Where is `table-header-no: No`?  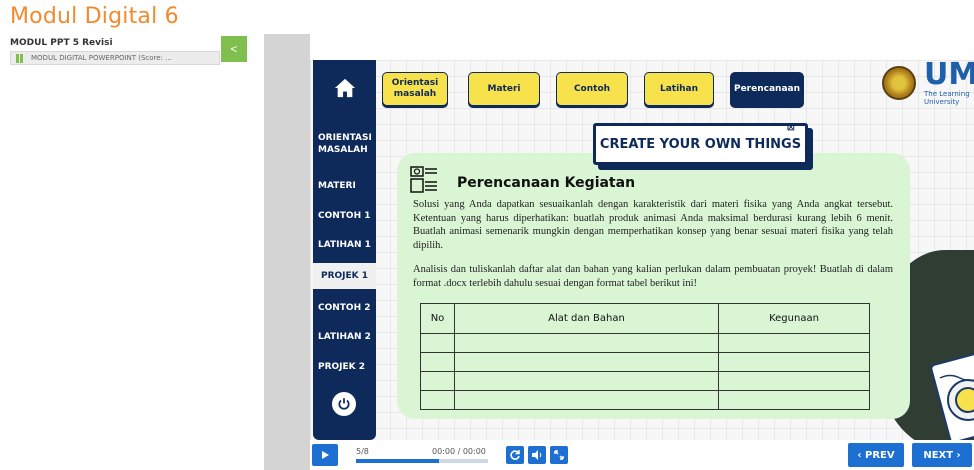 table-header-no: No is located at coordinates (437, 318).